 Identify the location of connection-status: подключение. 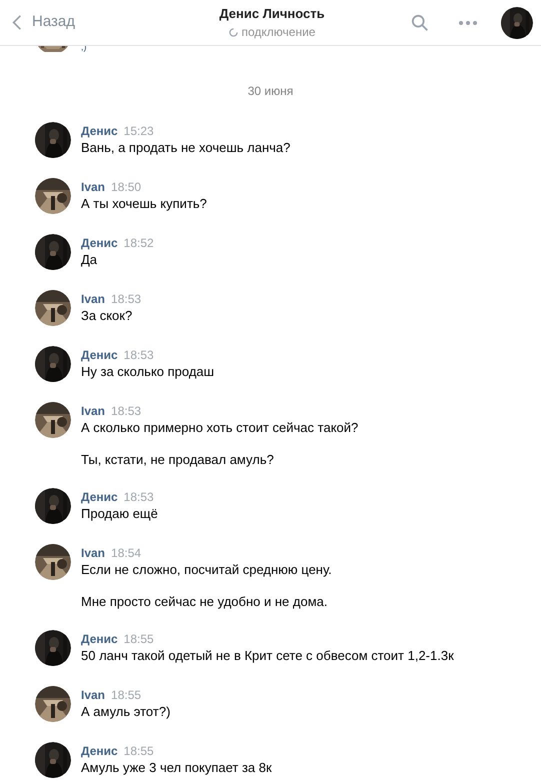
(279, 33).